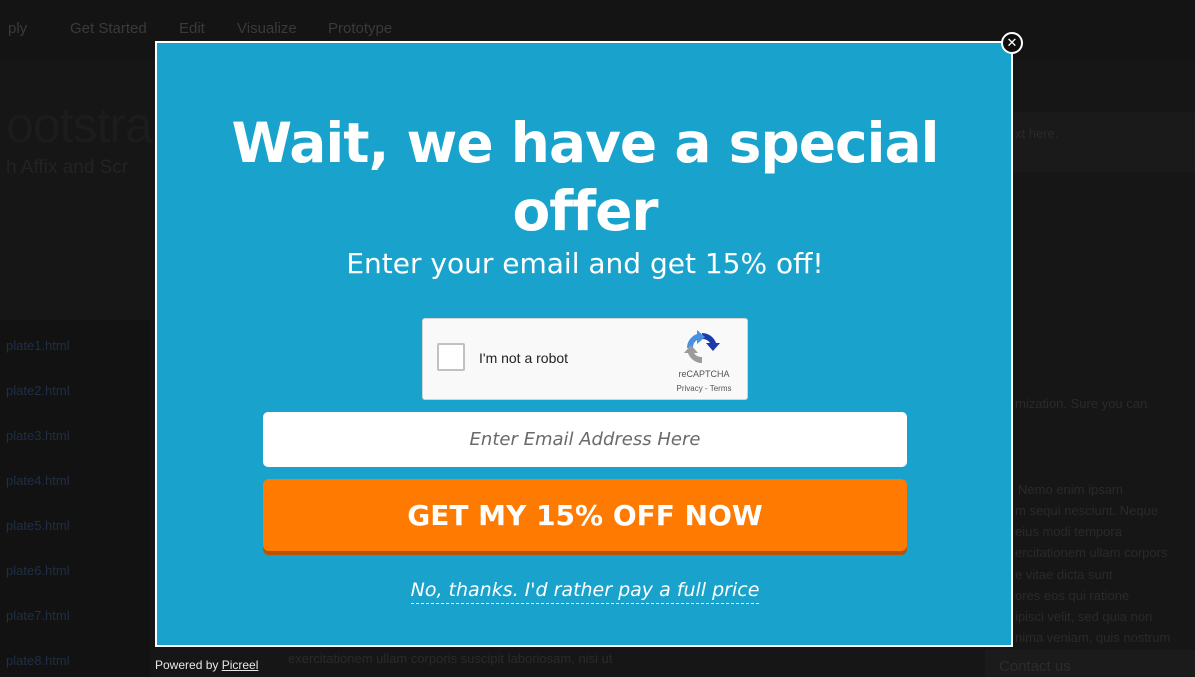  I want to click on close-button: ✕, so click(1012, 43).